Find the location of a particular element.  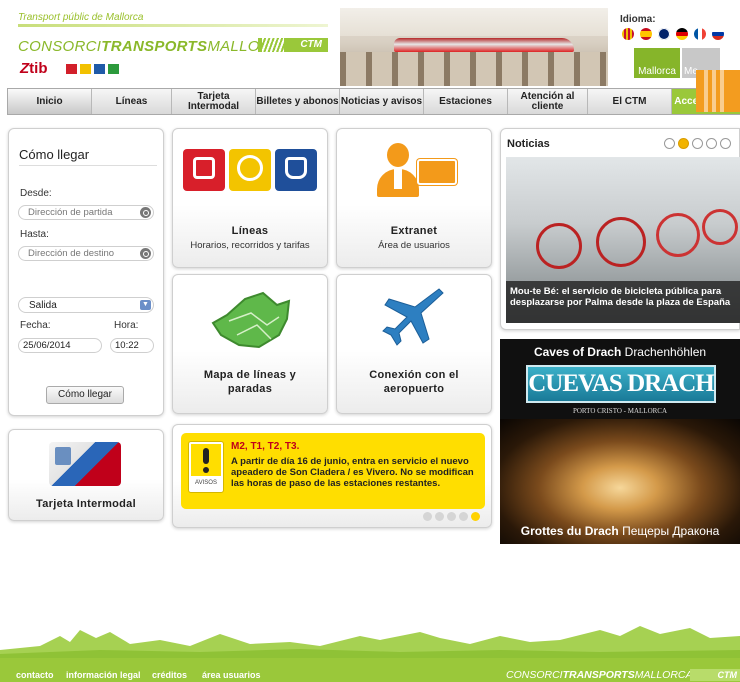

warning-icon: AVISOS is located at coordinates (206, 467).